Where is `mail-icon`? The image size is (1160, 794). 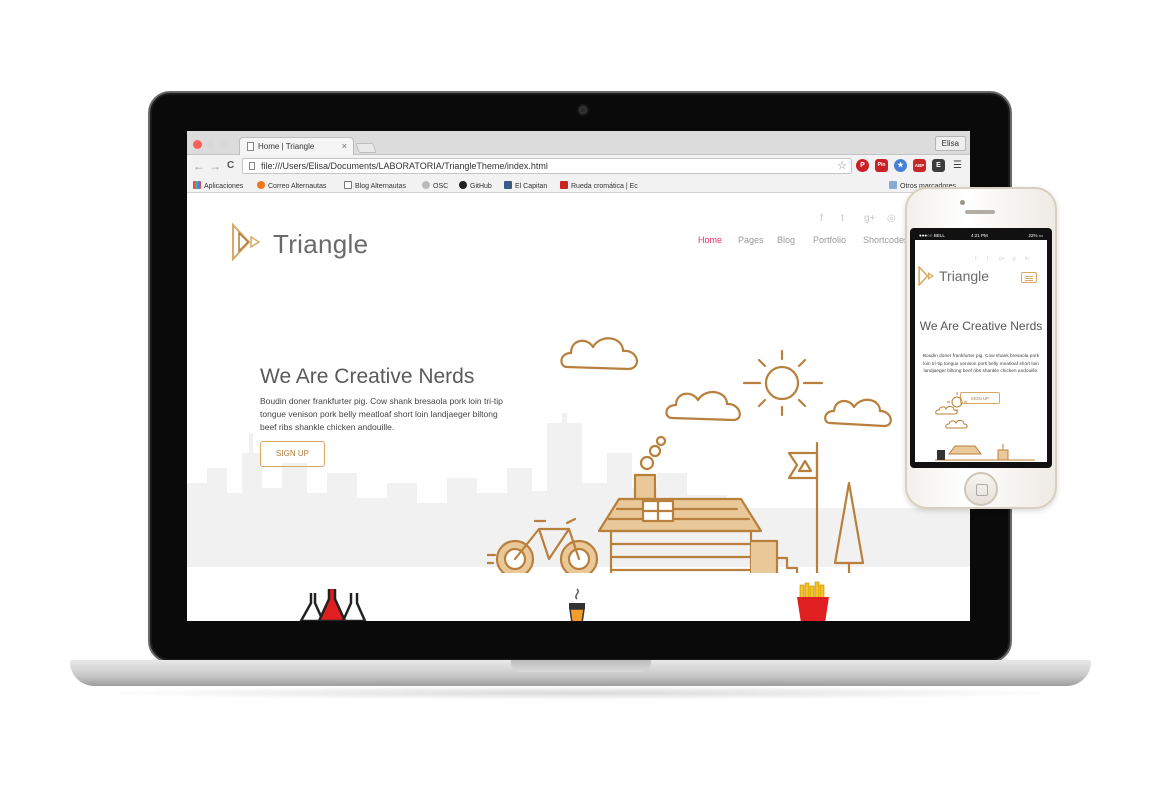 mail-icon is located at coordinates (261, 185).